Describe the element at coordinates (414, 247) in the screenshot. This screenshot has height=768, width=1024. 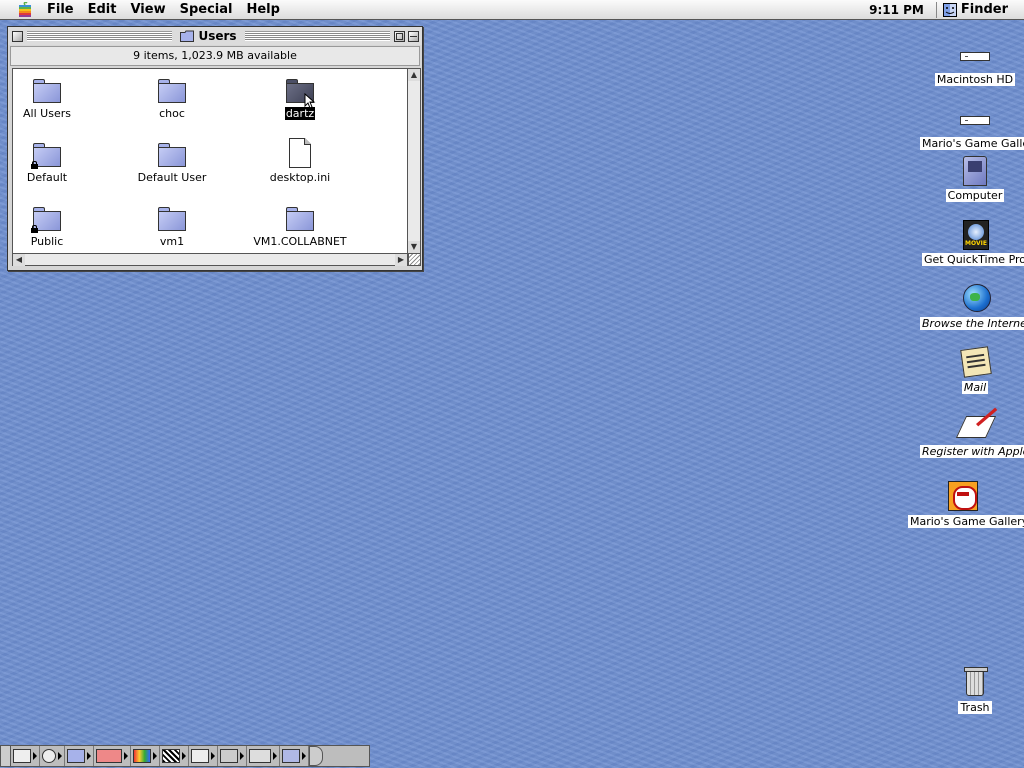
I see `scroll-down-arrow-icon: ▼` at that location.